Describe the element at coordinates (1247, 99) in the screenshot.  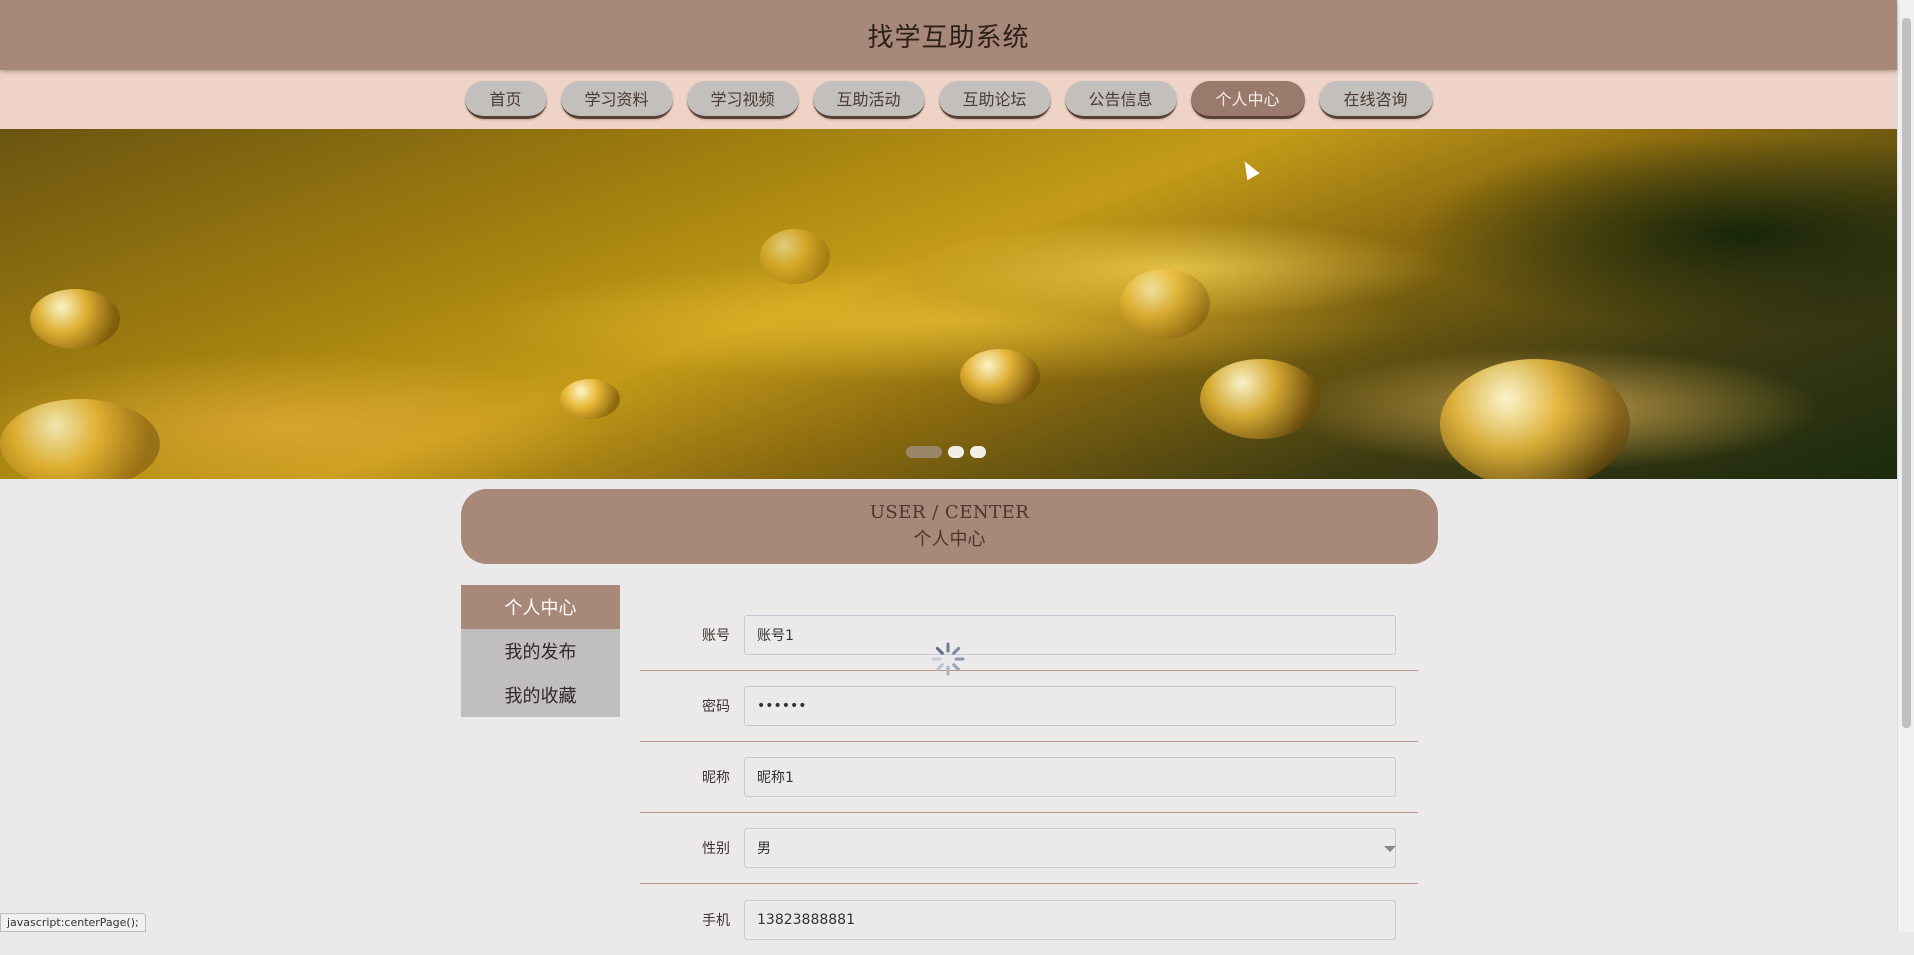
I see `nav-item-personal-center: 个人中心` at that location.